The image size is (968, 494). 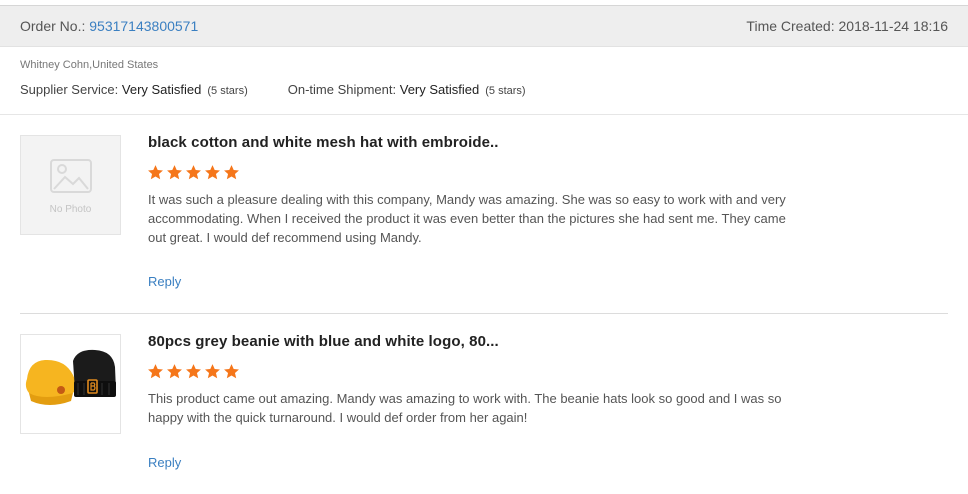 I want to click on time-created-label: Time Created:, so click(x=792, y=26).